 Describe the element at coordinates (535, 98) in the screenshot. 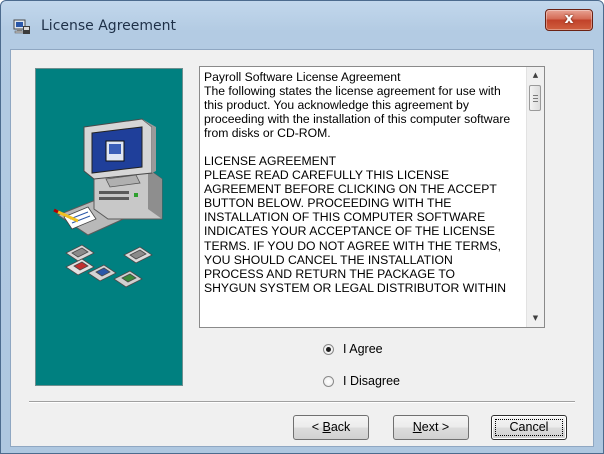

I see `scrollbar-thumb` at that location.